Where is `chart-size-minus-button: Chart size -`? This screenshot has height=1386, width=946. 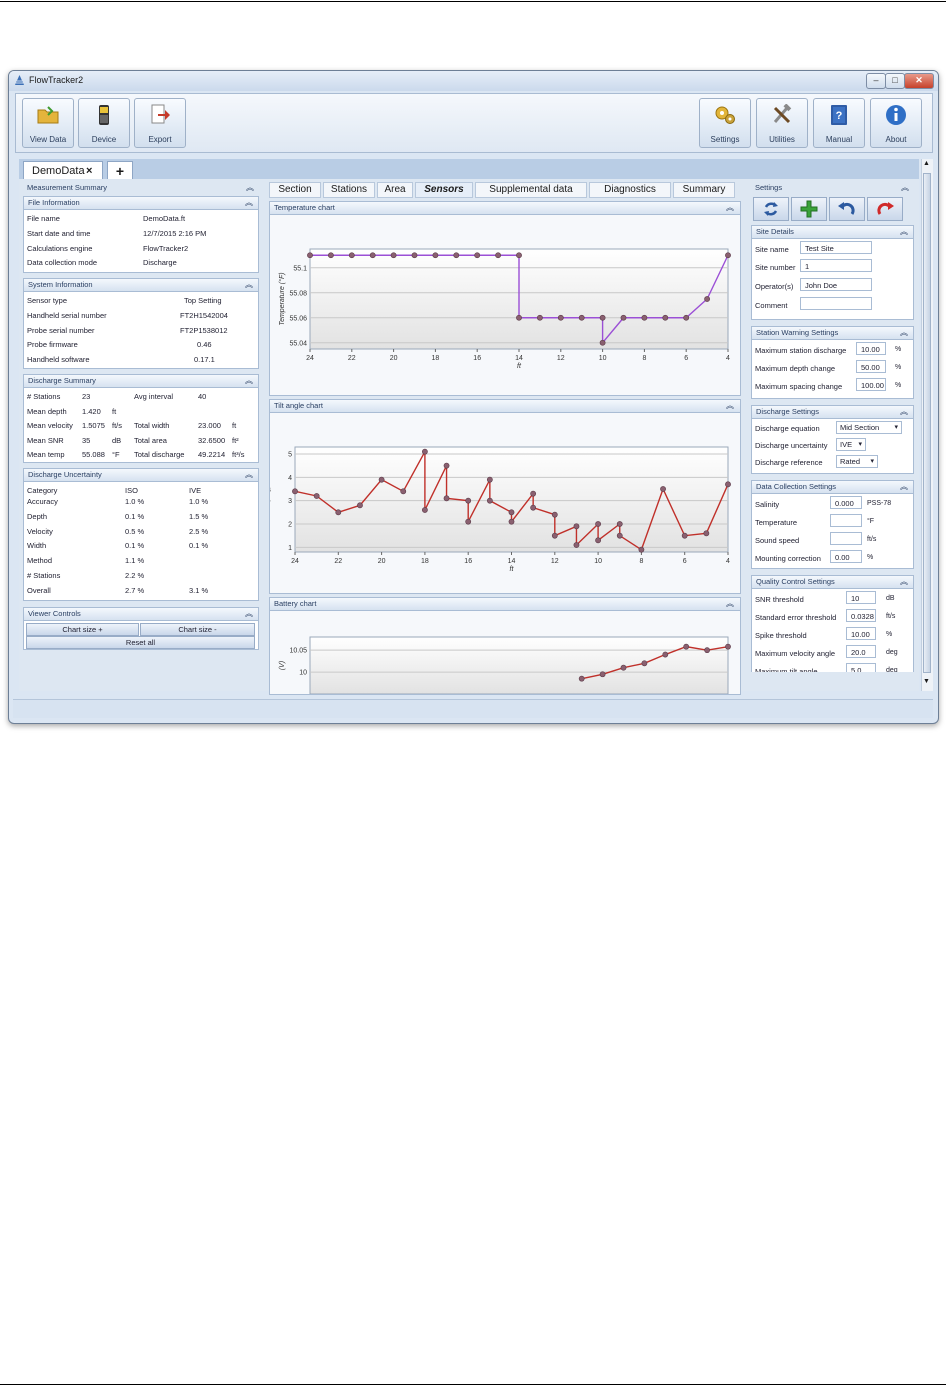
chart-size-minus-button: Chart size - is located at coordinates (197, 629).